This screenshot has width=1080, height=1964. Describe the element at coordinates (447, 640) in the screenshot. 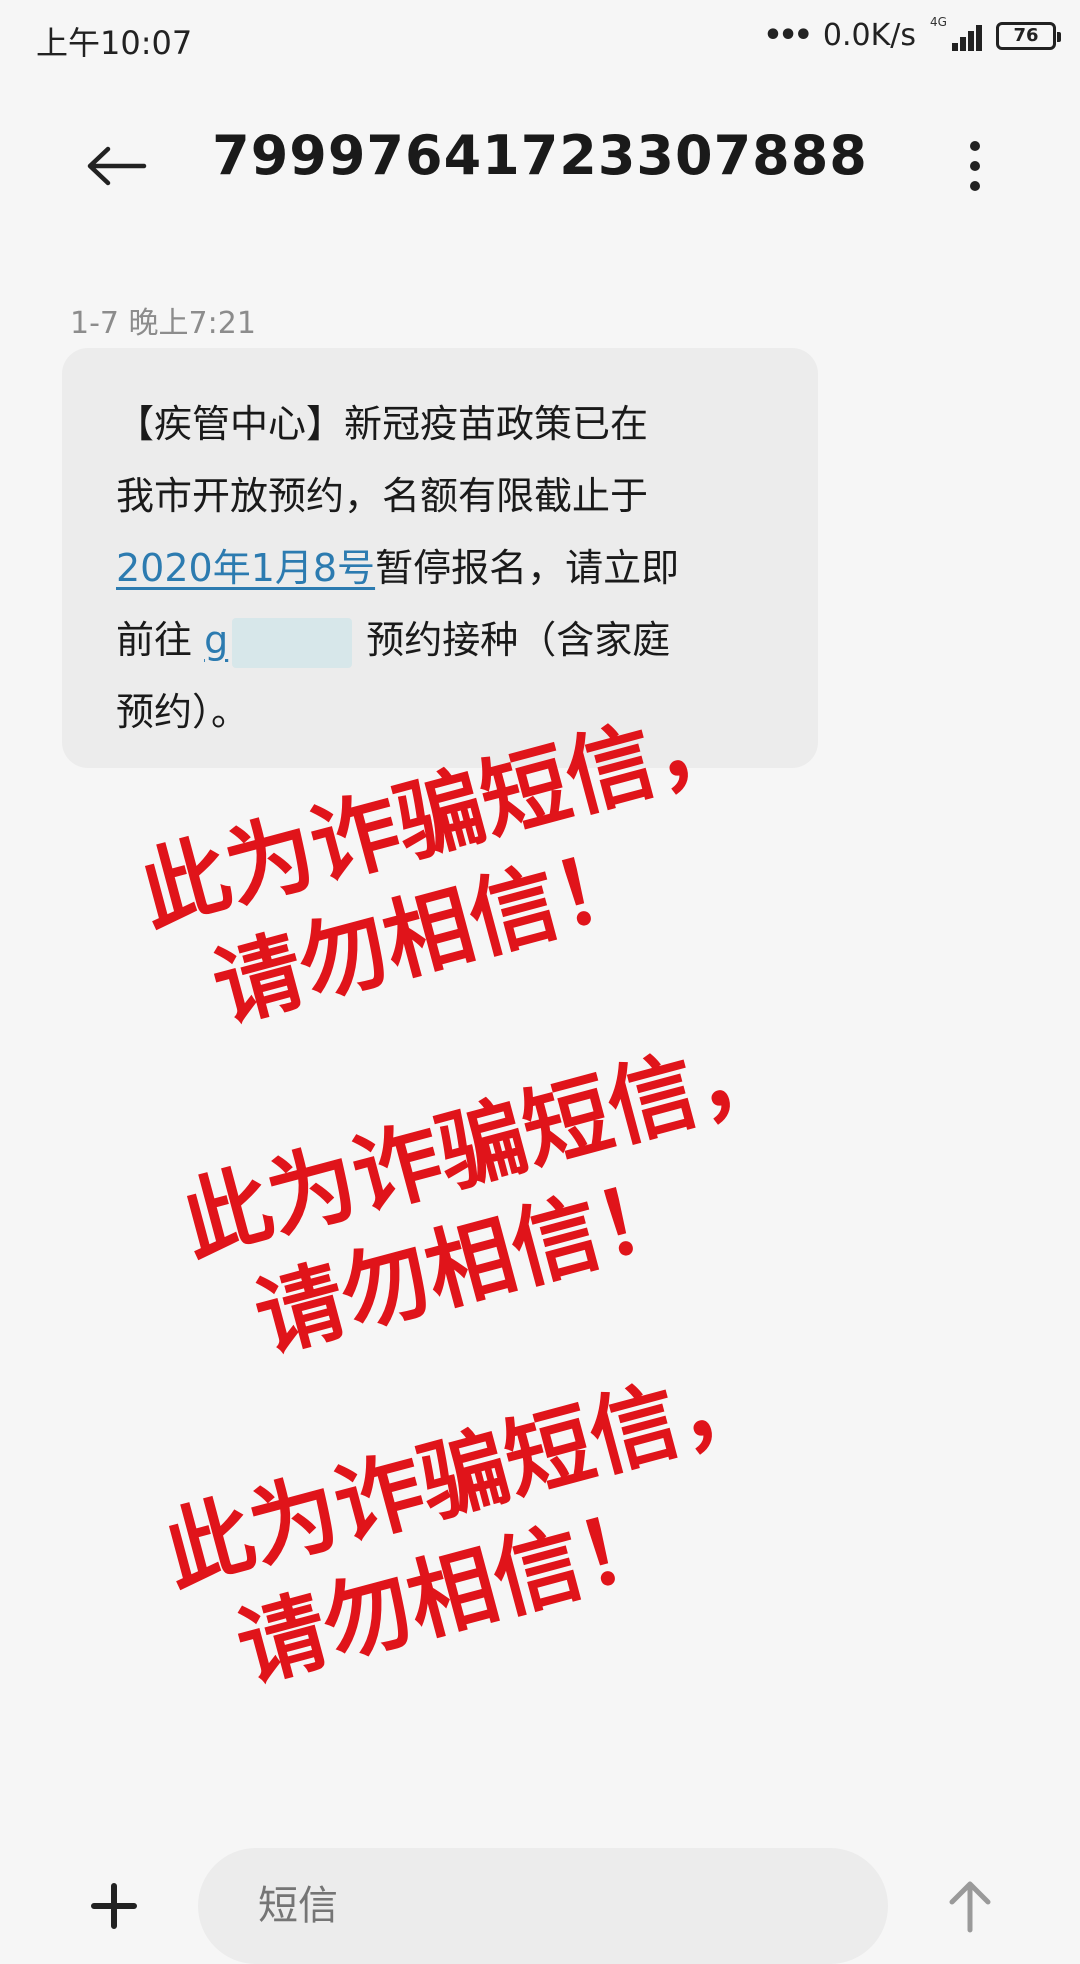

I see `message-line: 前往 g 预约接种（含家庭` at that location.